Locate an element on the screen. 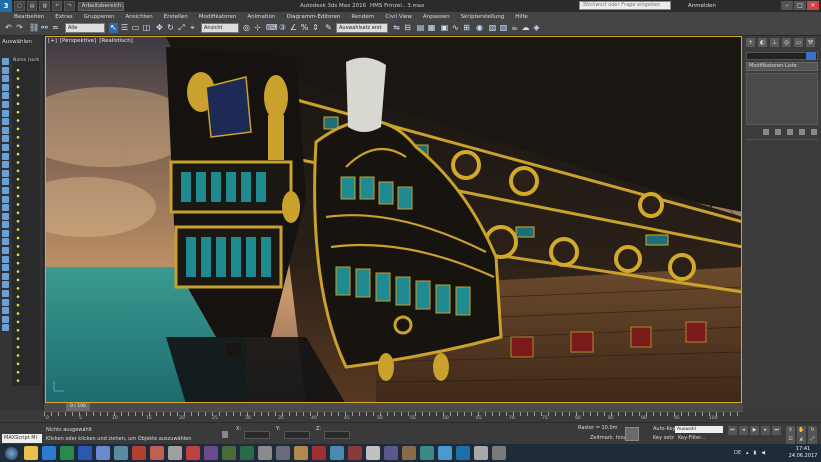 This screenshot has width=821, height=462. language-indicator: DE is located at coordinates (737, 453).